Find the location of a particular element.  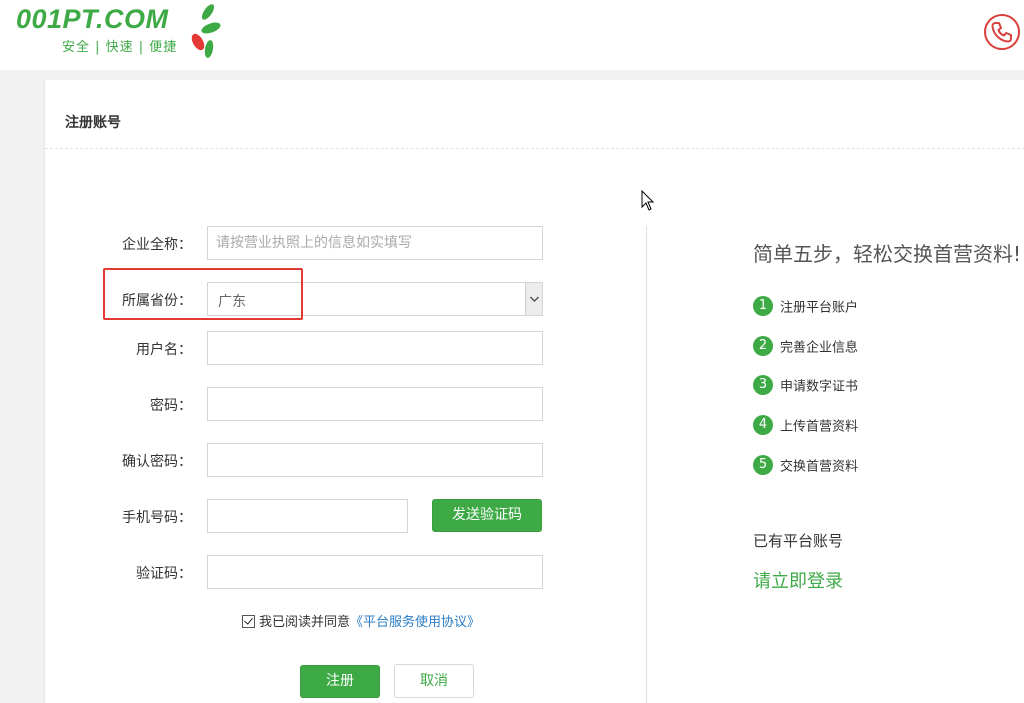

top-header: 001PT.COM 安全 | 快速 | 便捷 is located at coordinates (512, 35).